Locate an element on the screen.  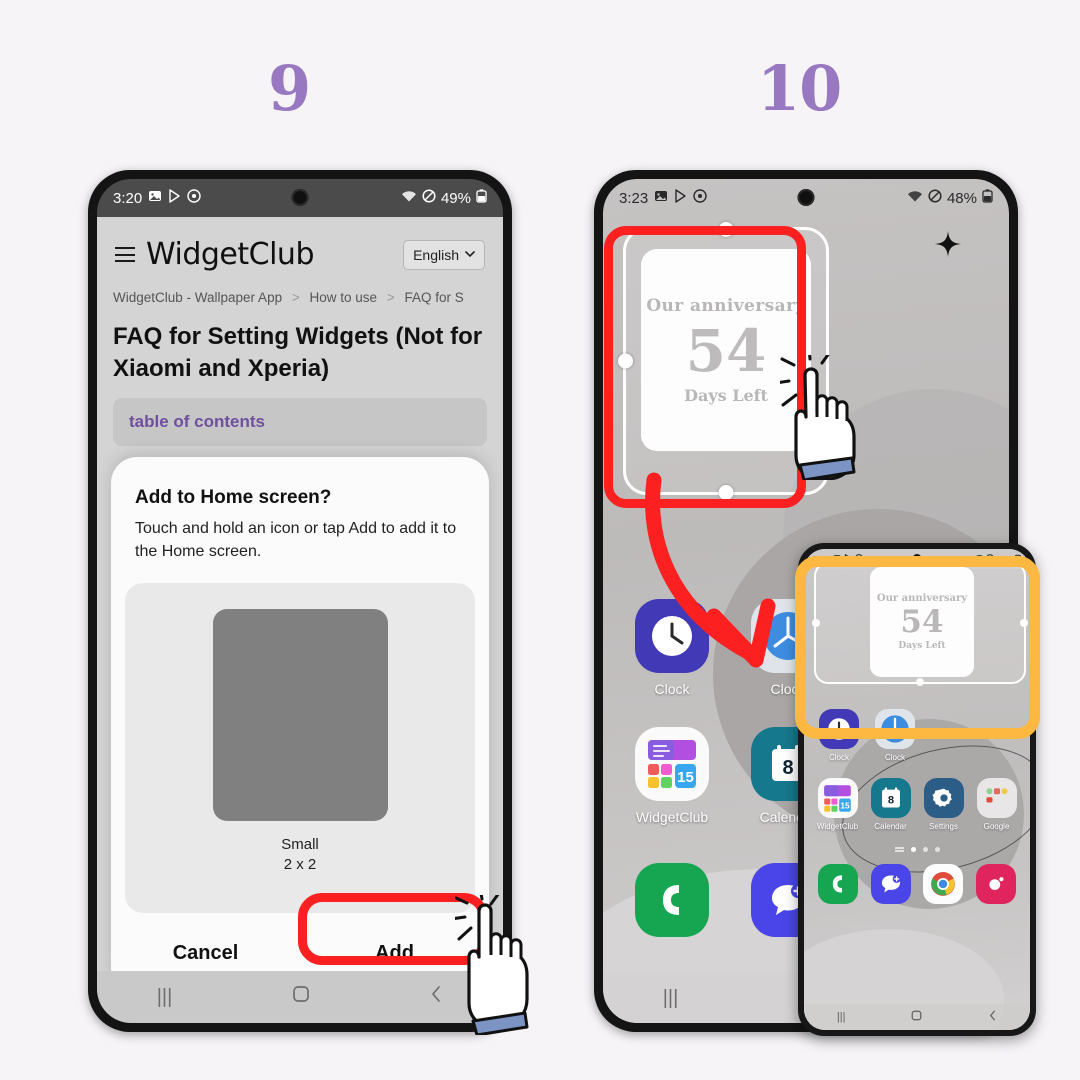
resize-handle-right is located at coordinates (1024, 623).